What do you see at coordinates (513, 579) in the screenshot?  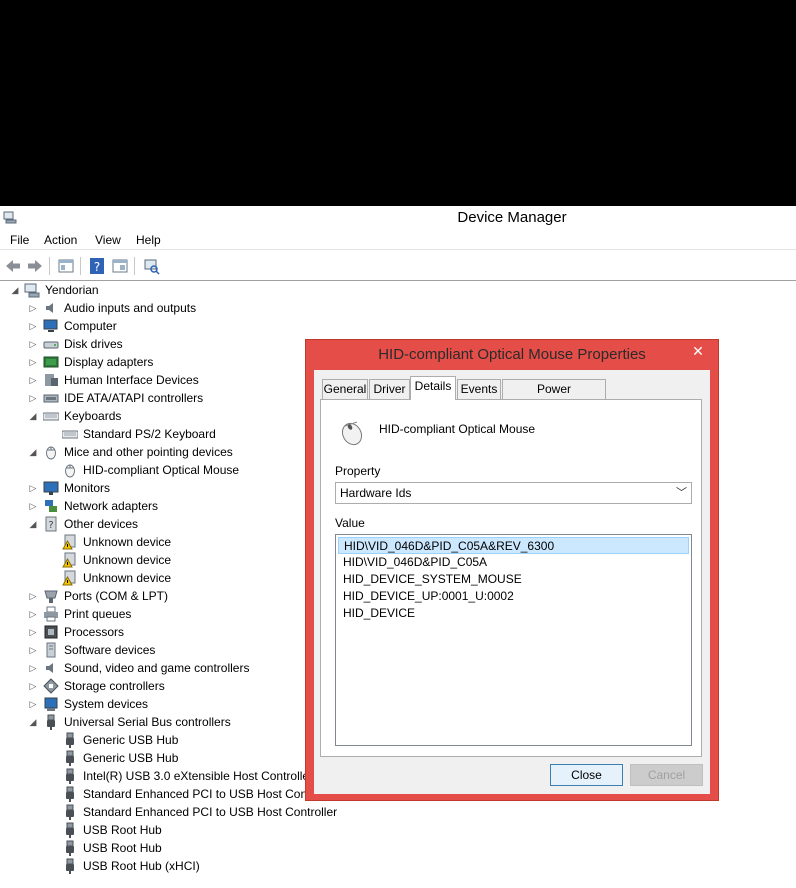 I see `value-list-item: HID_DEVICE_SYSTEM_MOUSE` at bounding box center [513, 579].